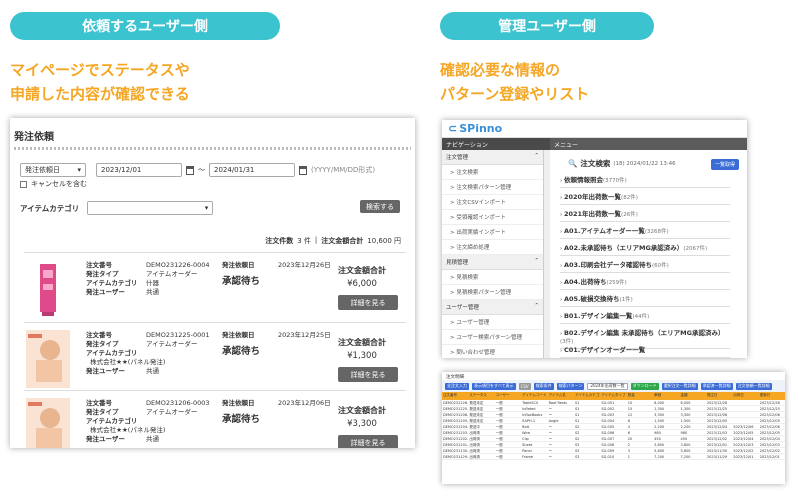 The width and height of the screenshot is (800, 500). Describe the element at coordinates (457, 386) in the screenshot. I see `toolbar-button: 全注文入力` at that location.